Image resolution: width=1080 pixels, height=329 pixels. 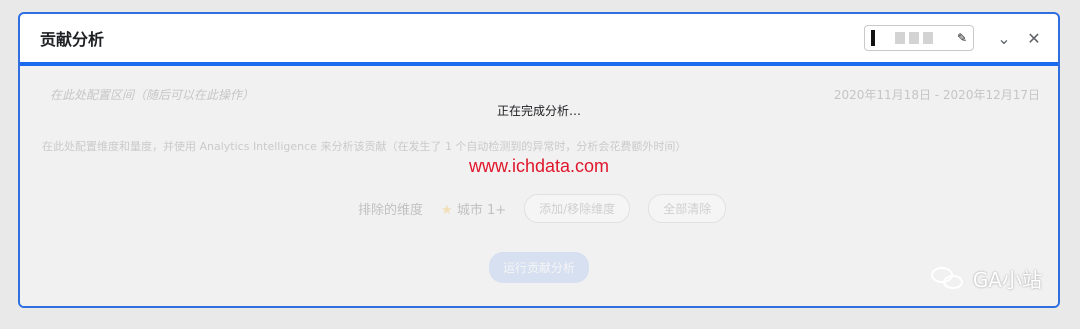 I want to click on dimension-chip: ★ 城市 1+, so click(x=473, y=208).